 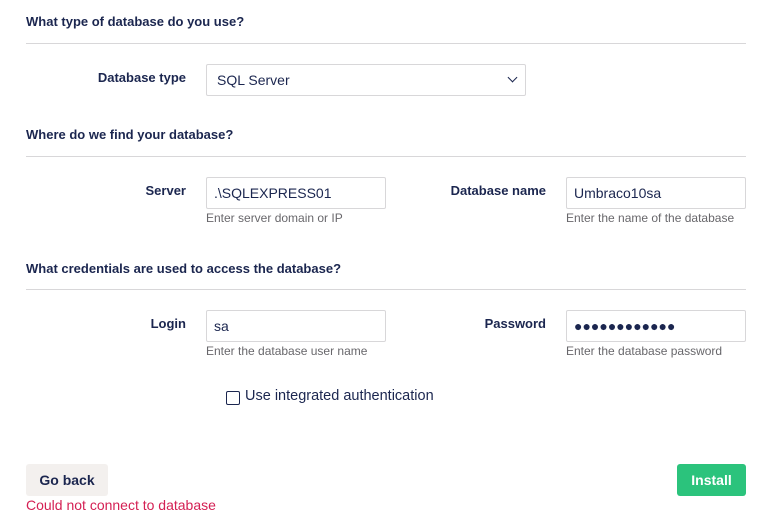 What do you see at coordinates (498, 190) in the screenshot?
I see `database-name-label: Database name` at bounding box center [498, 190].